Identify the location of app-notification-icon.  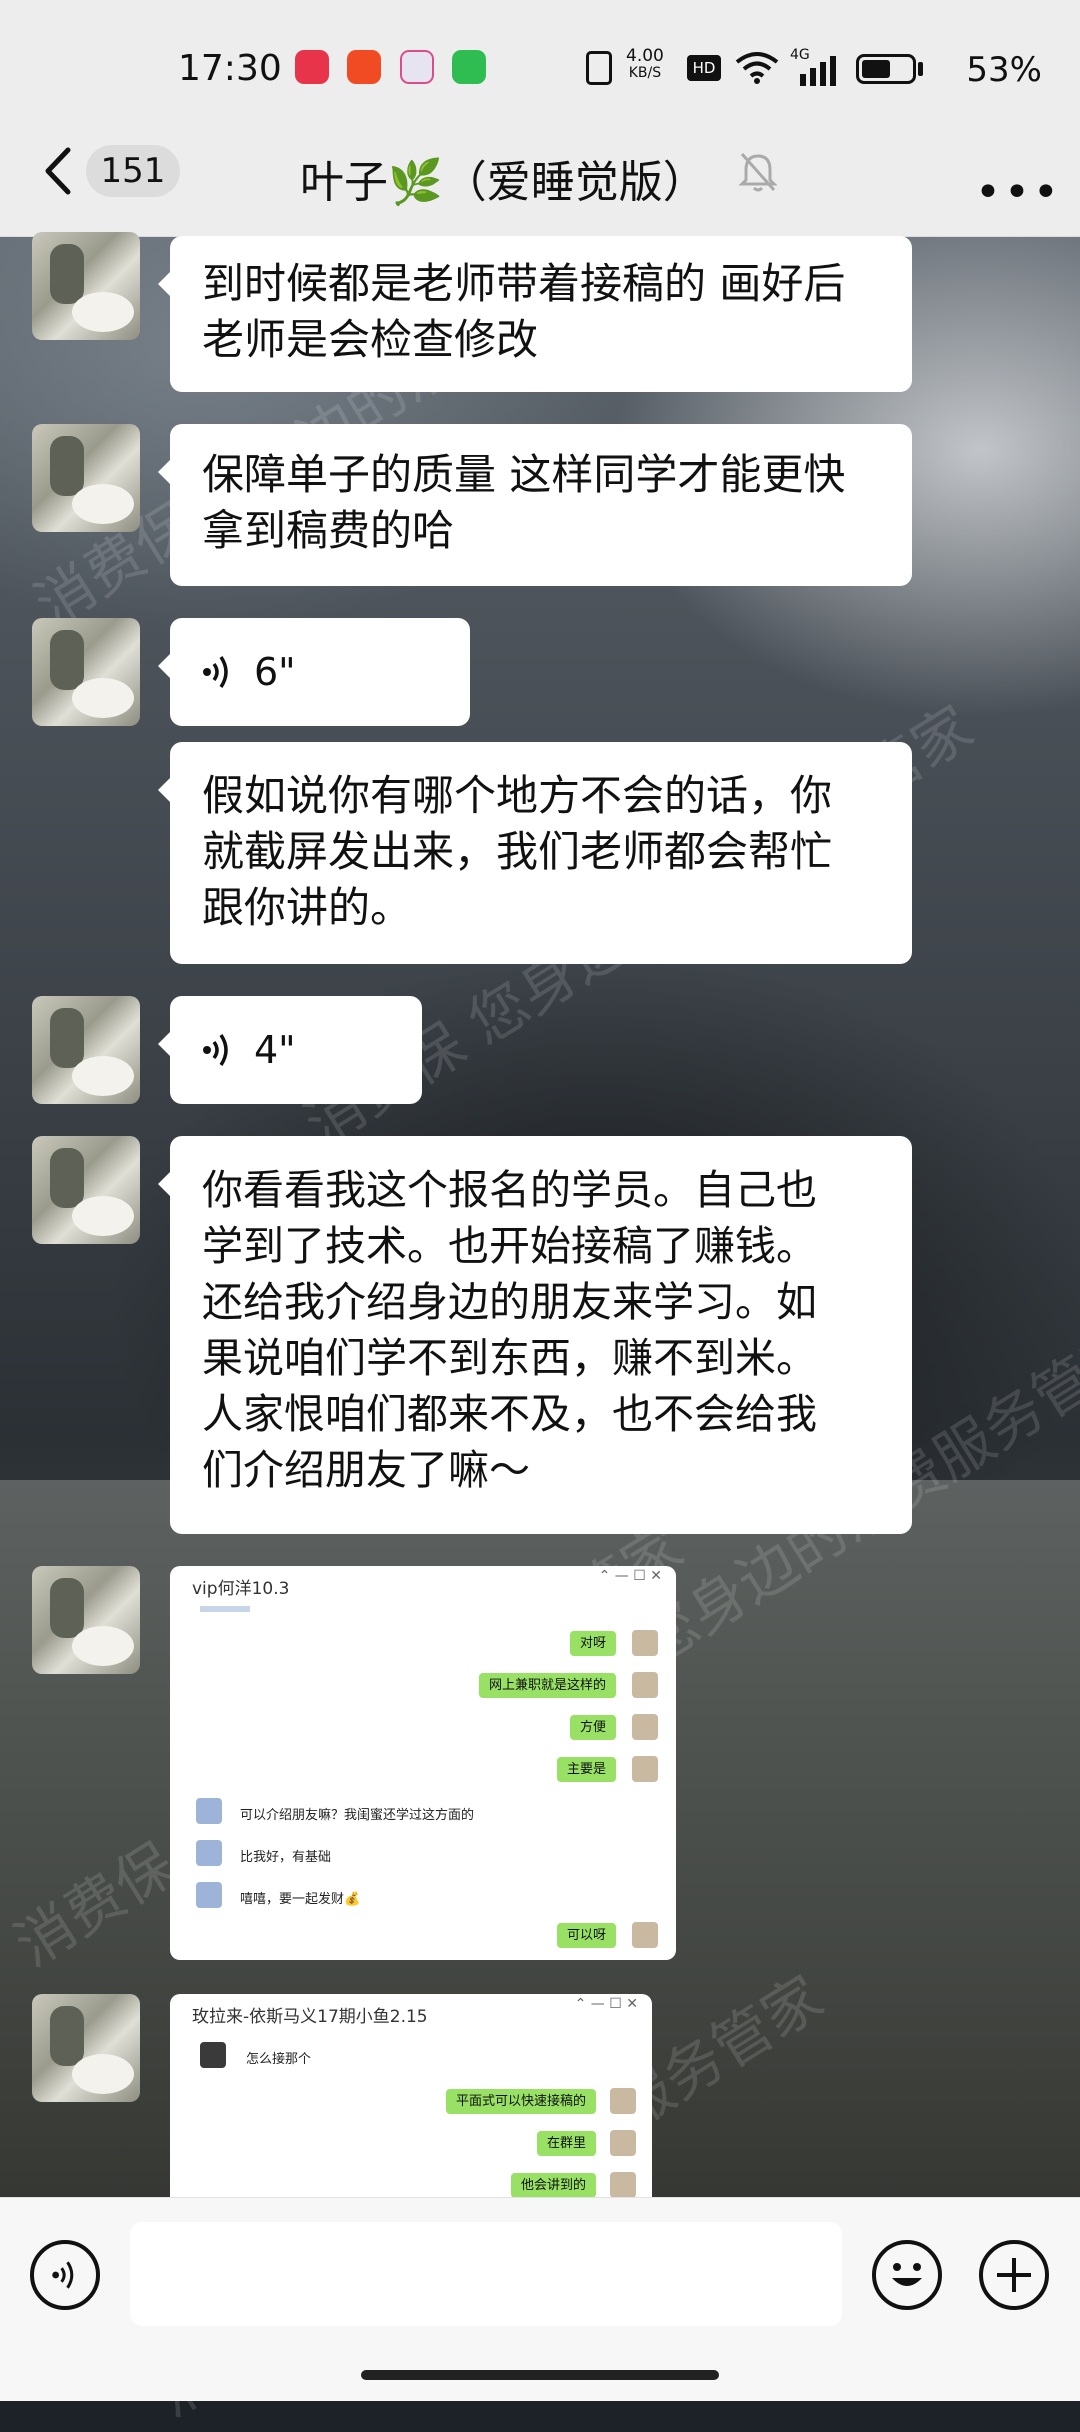
(312, 67).